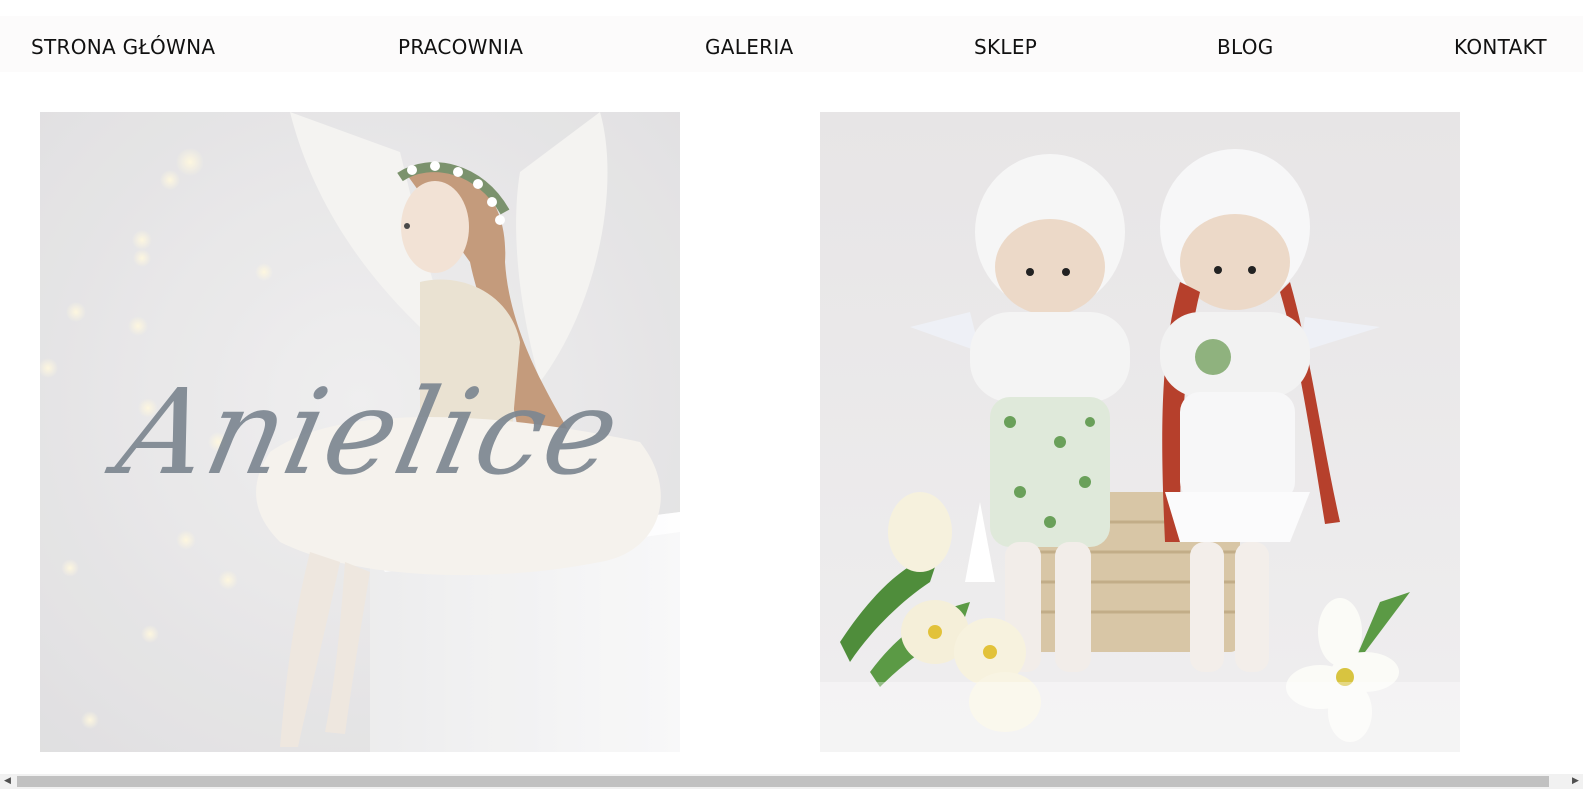 The image size is (1583, 789). What do you see at coordinates (1575, 781) in the screenshot?
I see `scroll-right-icon: ▶` at bounding box center [1575, 781].